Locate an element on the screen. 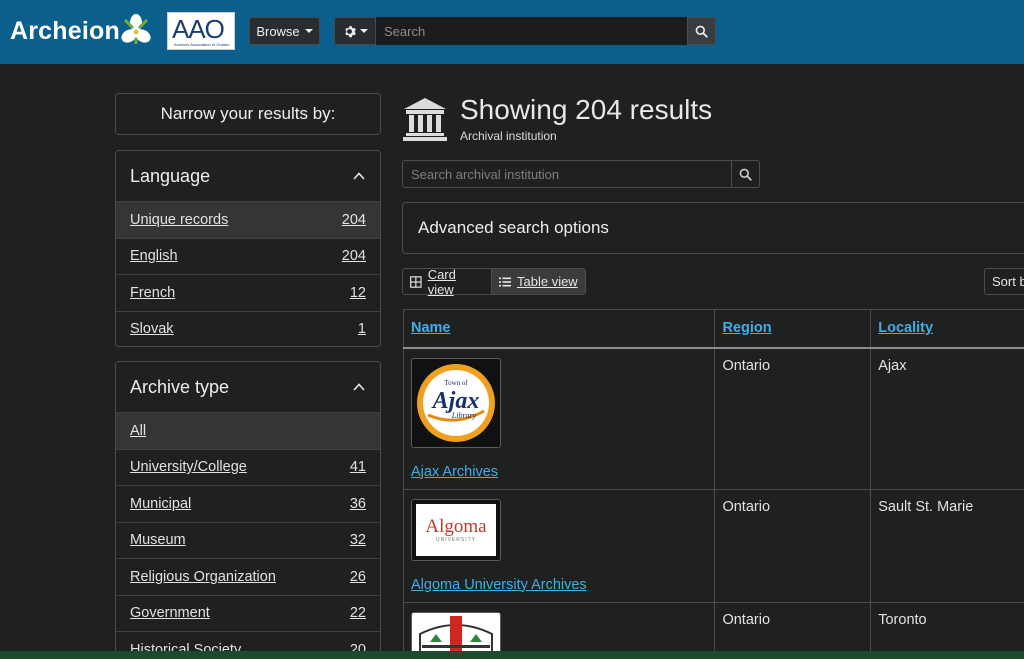  archeion-logo: Archeion is located at coordinates (80, 31).